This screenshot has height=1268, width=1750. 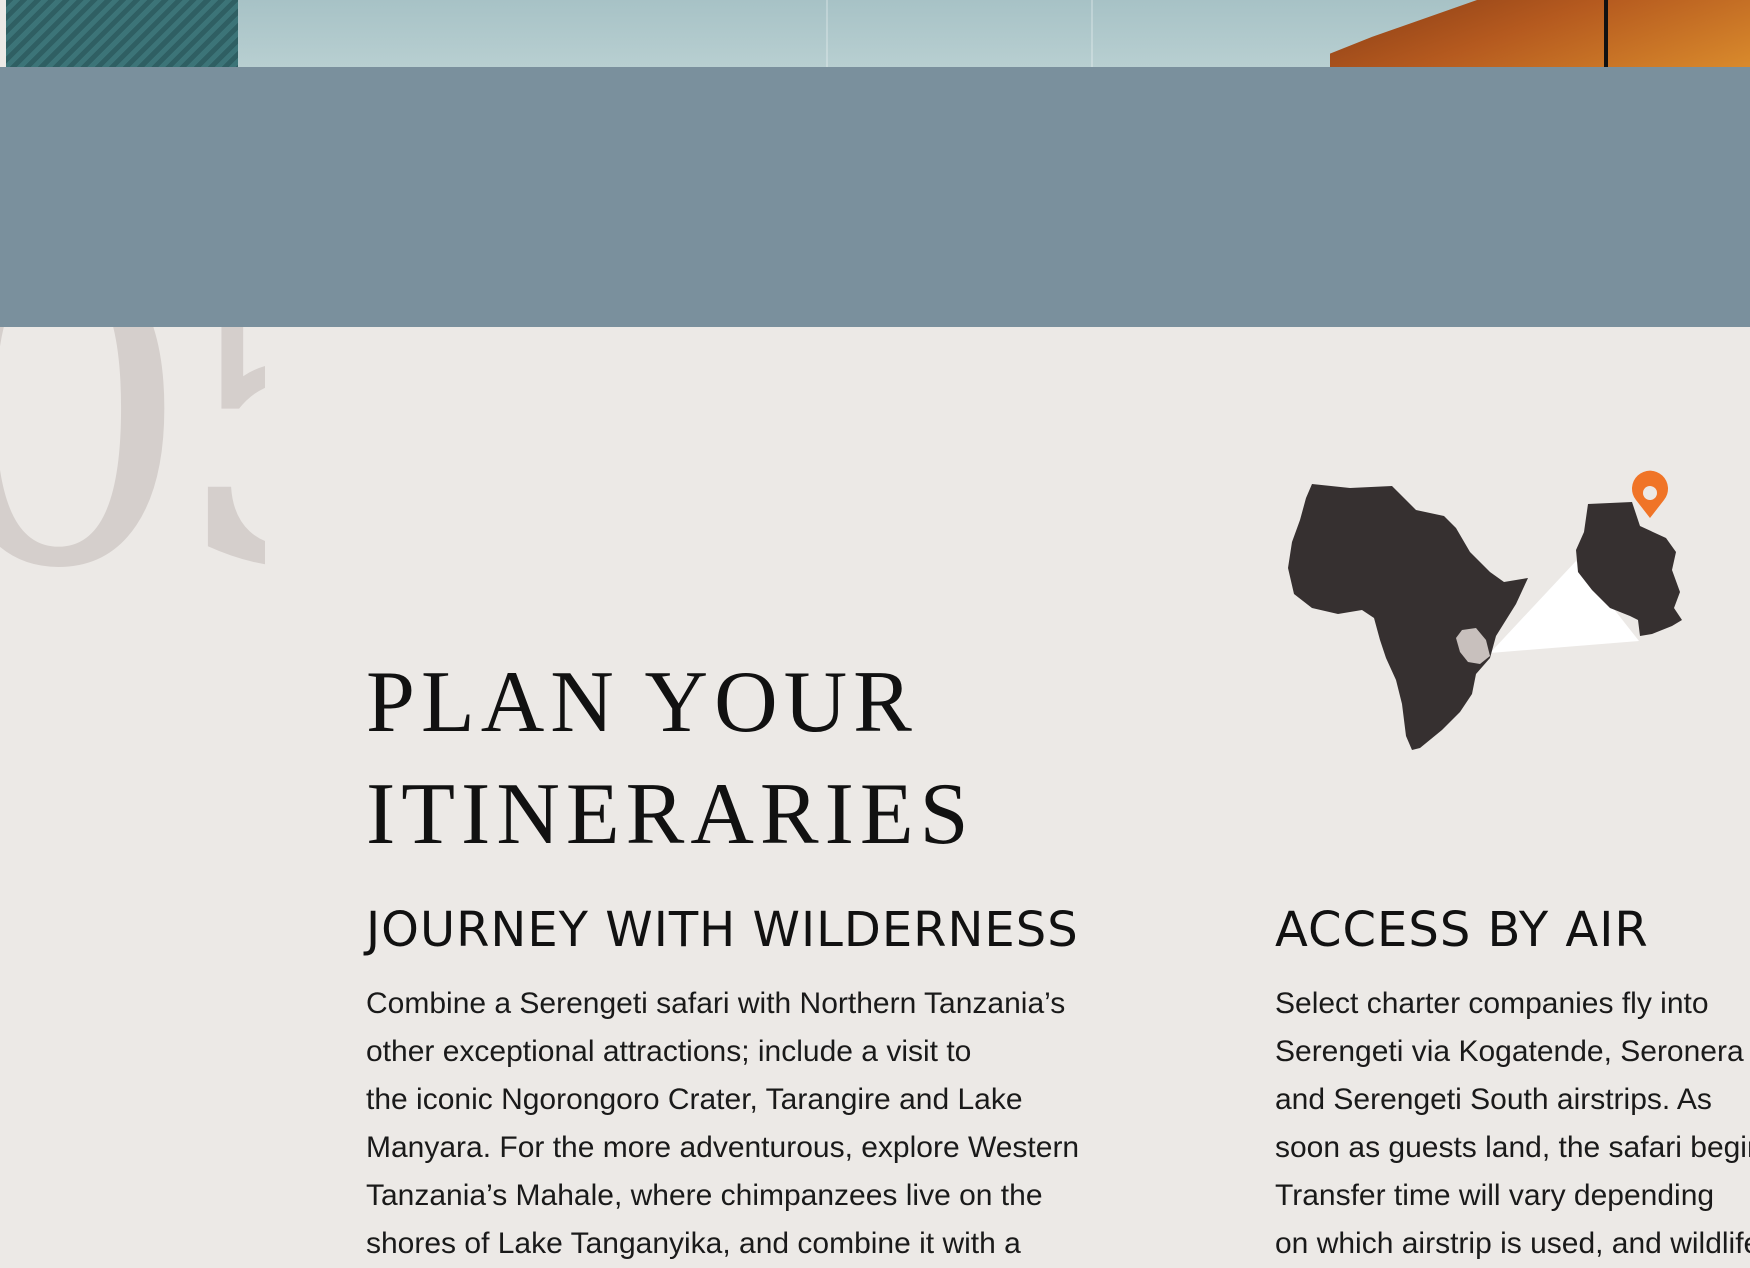 What do you see at coordinates (878, 33) in the screenshot?
I see `hero-image` at bounding box center [878, 33].